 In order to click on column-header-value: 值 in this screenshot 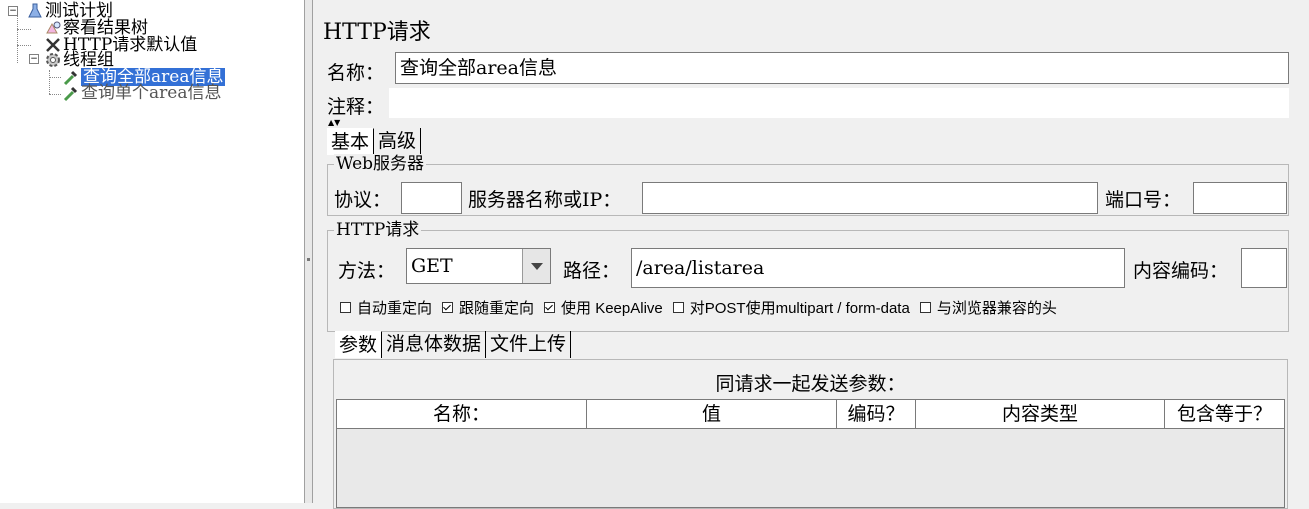, I will do `click(712, 414)`.